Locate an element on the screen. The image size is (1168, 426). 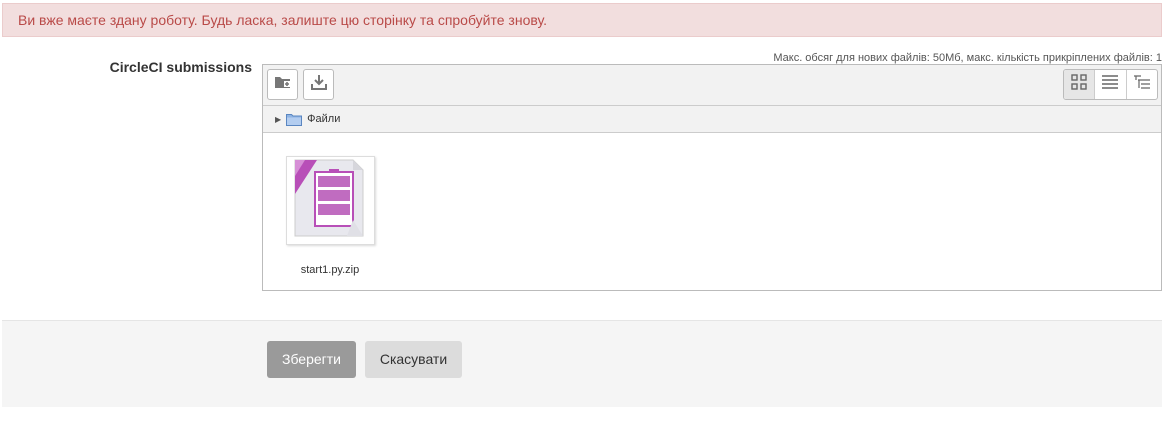
create-folder-icon is located at coordinates (283, 84).